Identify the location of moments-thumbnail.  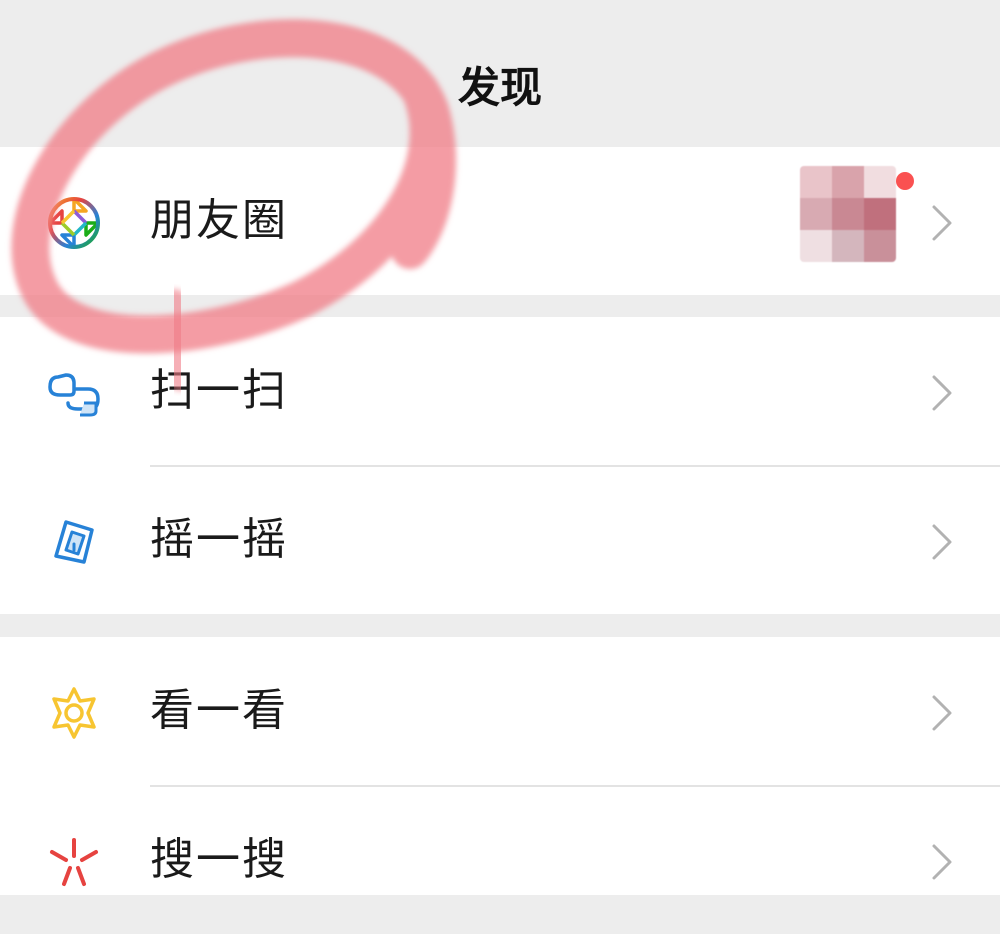
(848, 214).